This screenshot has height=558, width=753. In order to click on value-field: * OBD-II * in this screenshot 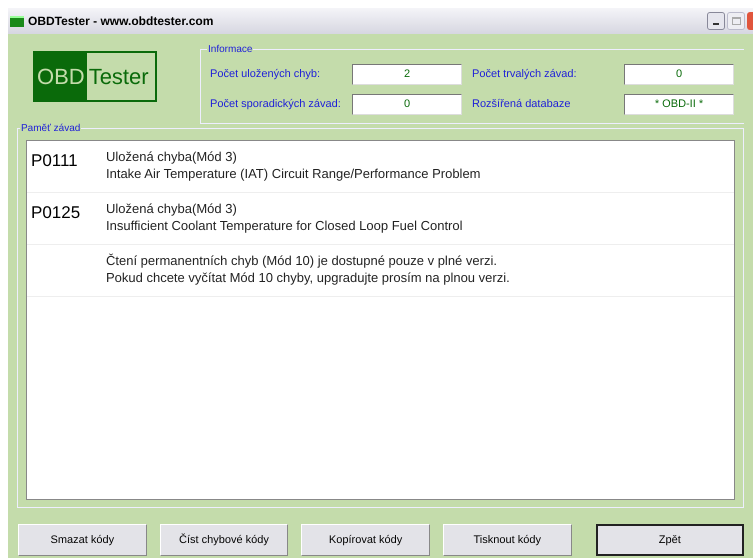, I will do `click(679, 104)`.